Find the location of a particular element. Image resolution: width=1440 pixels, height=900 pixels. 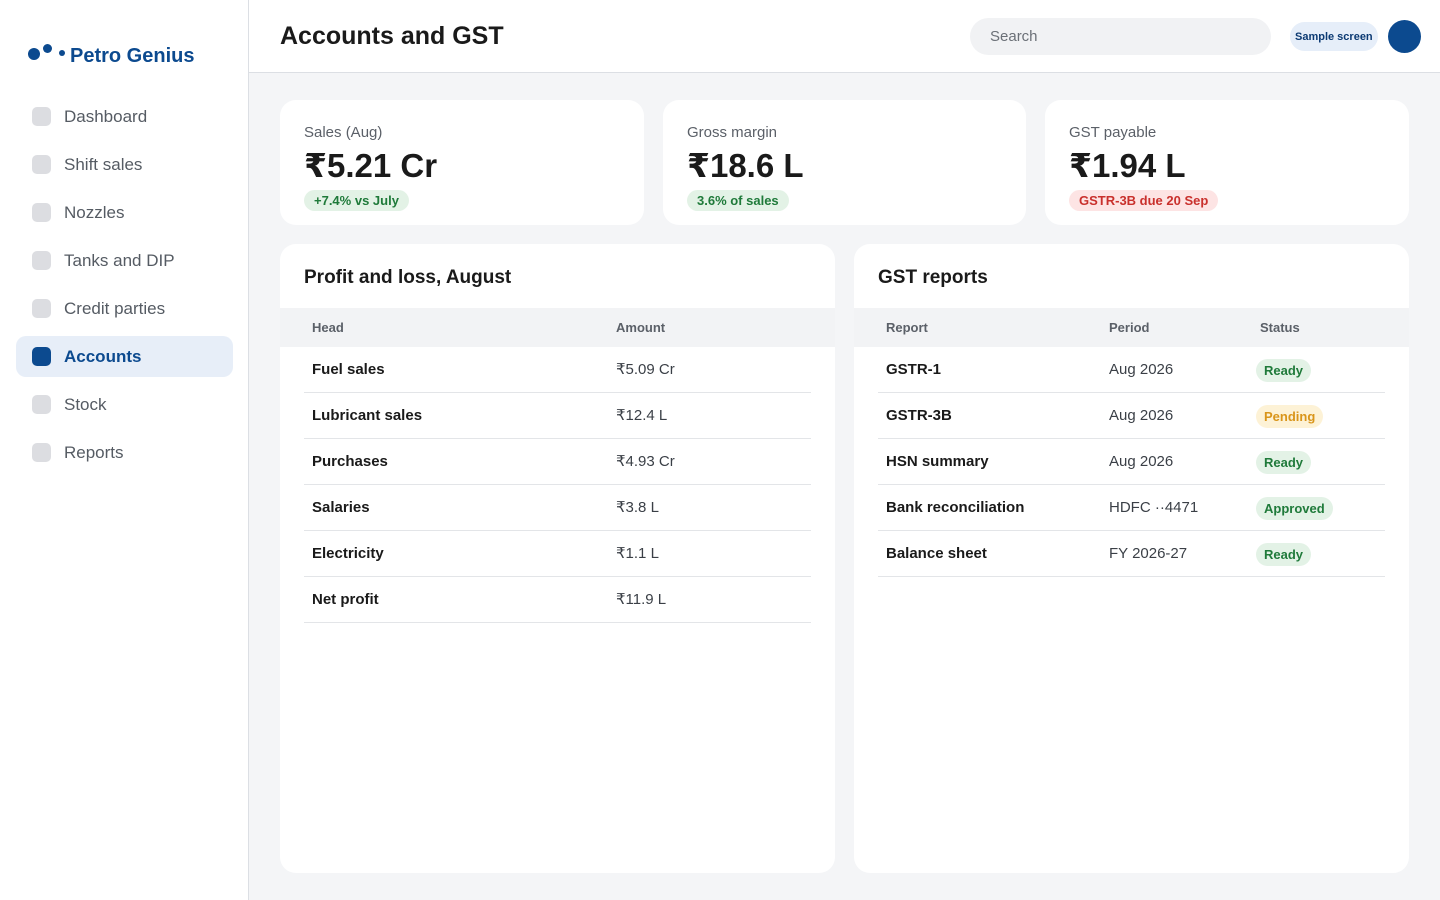

status-badge: Pending is located at coordinates (1290, 416).